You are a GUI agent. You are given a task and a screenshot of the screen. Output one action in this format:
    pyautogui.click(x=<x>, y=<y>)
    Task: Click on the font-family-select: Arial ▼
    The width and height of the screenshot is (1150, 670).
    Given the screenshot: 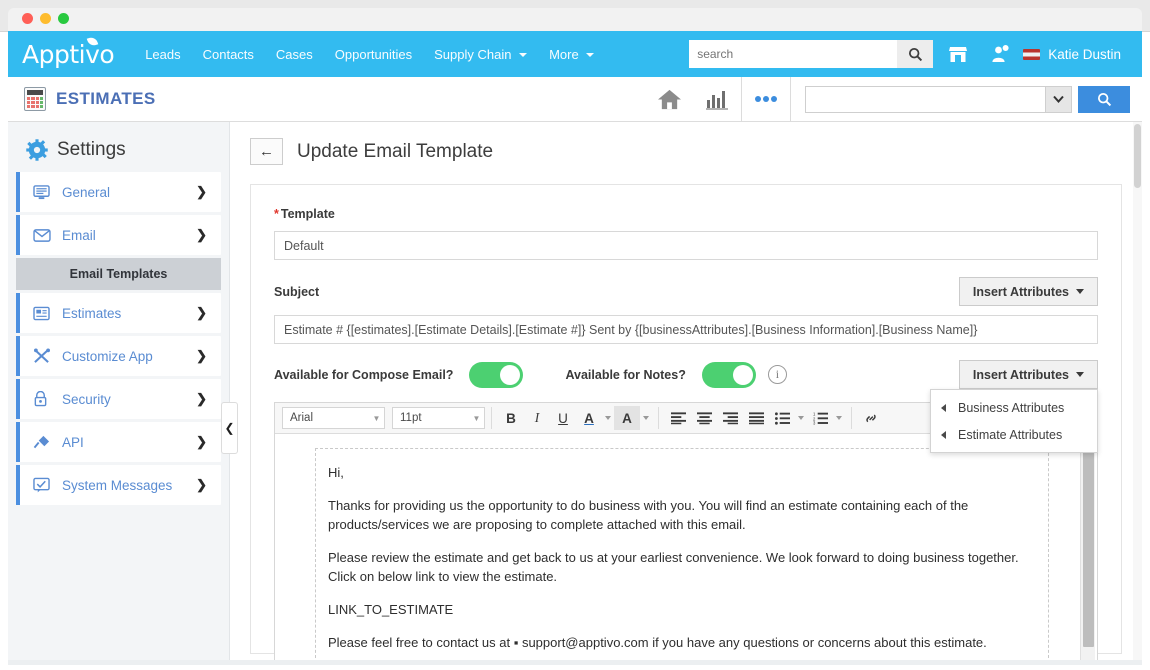 What is the action you would take?
    pyautogui.click(x=333, y=418)
    